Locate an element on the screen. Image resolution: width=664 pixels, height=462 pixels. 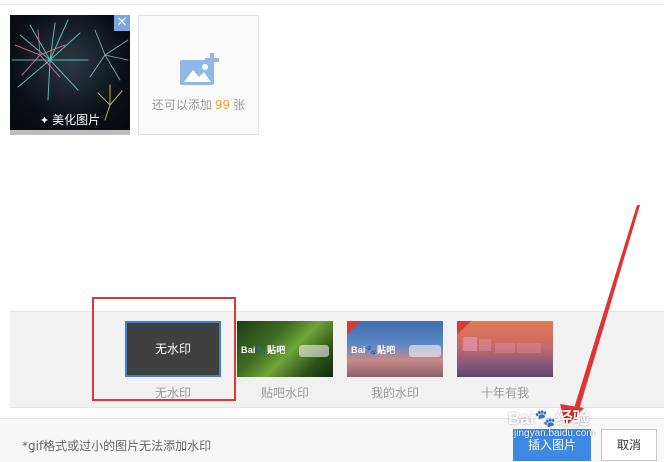
watermark-option-mine: Bai🐾贴吧 is located at coordinates (395, 349).